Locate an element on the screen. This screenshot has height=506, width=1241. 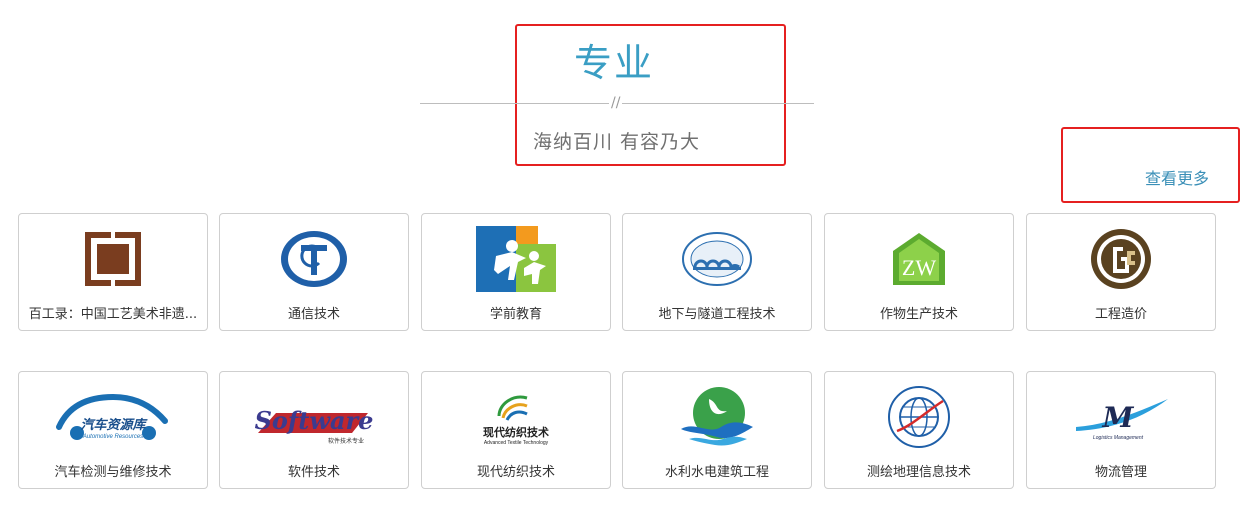
svg-text: ZW is located at coordinates (919, 267).